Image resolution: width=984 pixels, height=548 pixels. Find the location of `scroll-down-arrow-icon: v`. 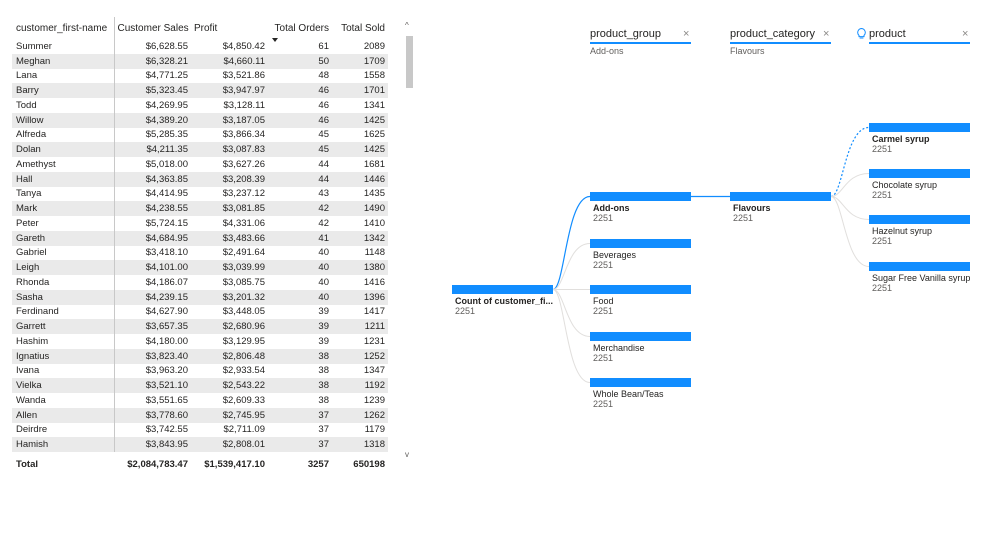

scroll-down-arrow-icon: v is located at coordinates (407, 455).